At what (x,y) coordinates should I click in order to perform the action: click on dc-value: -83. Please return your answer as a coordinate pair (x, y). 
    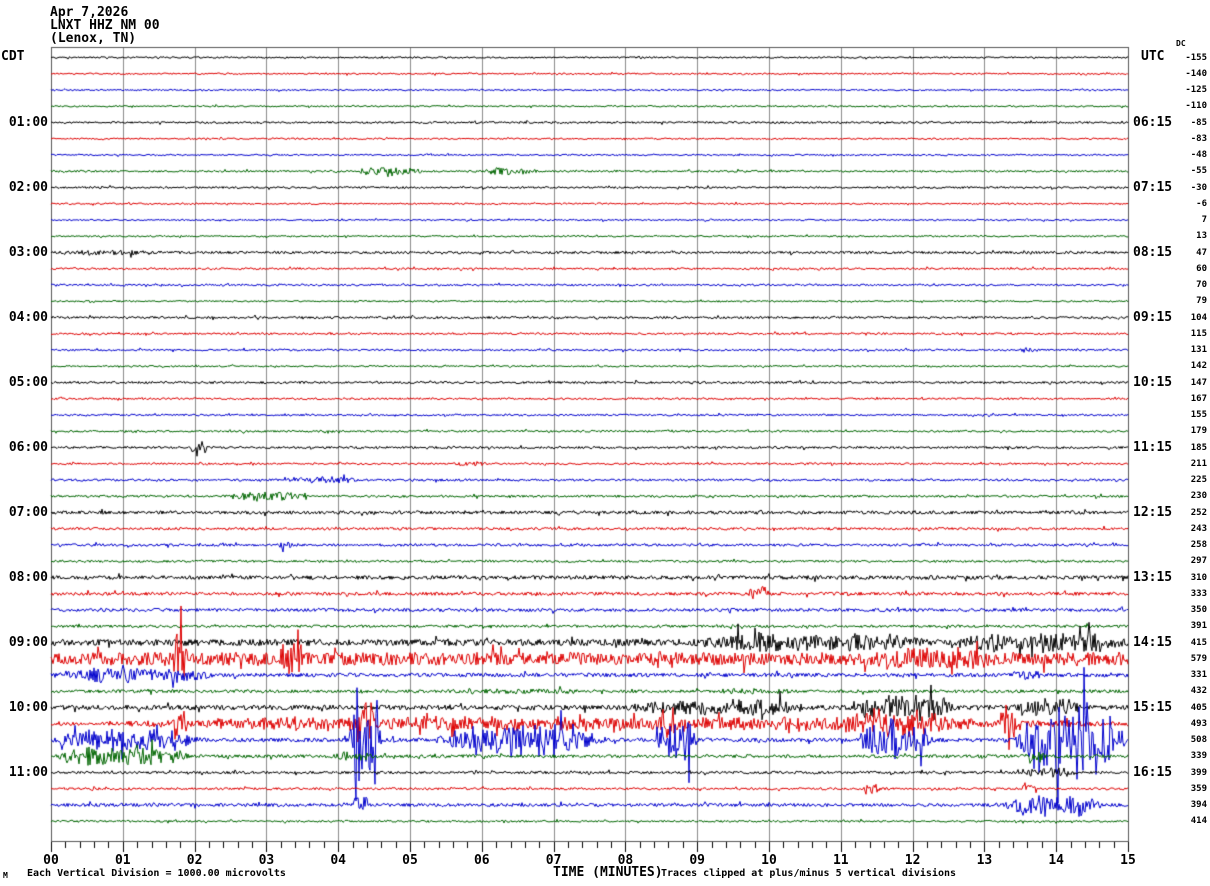
    Looking at the image, I should click on (1198, 138).